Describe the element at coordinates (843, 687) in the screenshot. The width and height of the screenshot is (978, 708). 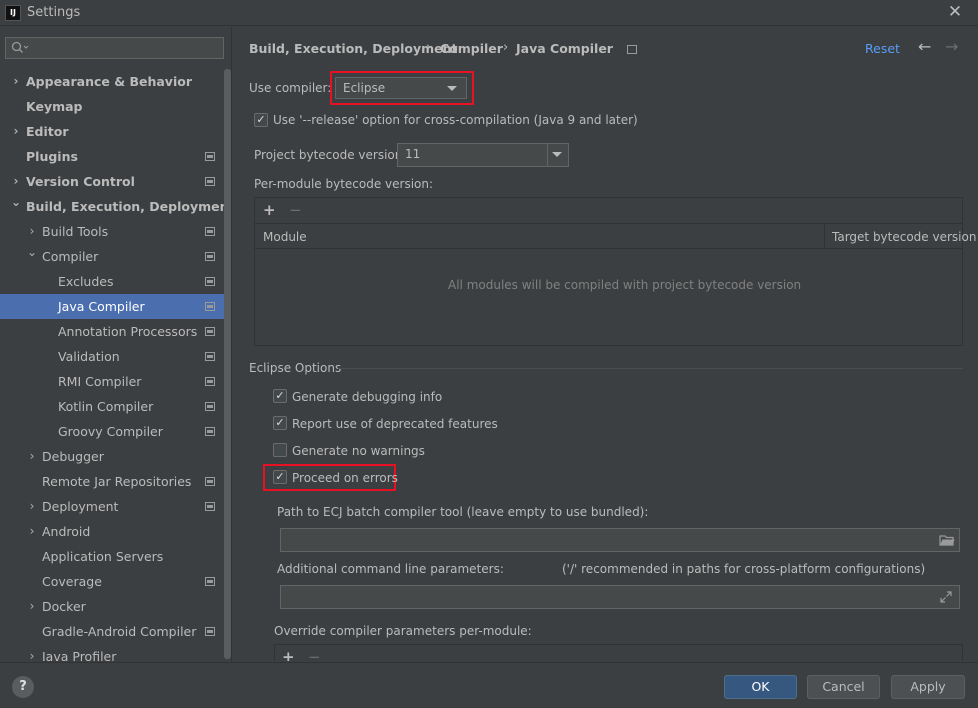
I see `cancel-button: Cancel` at that location.